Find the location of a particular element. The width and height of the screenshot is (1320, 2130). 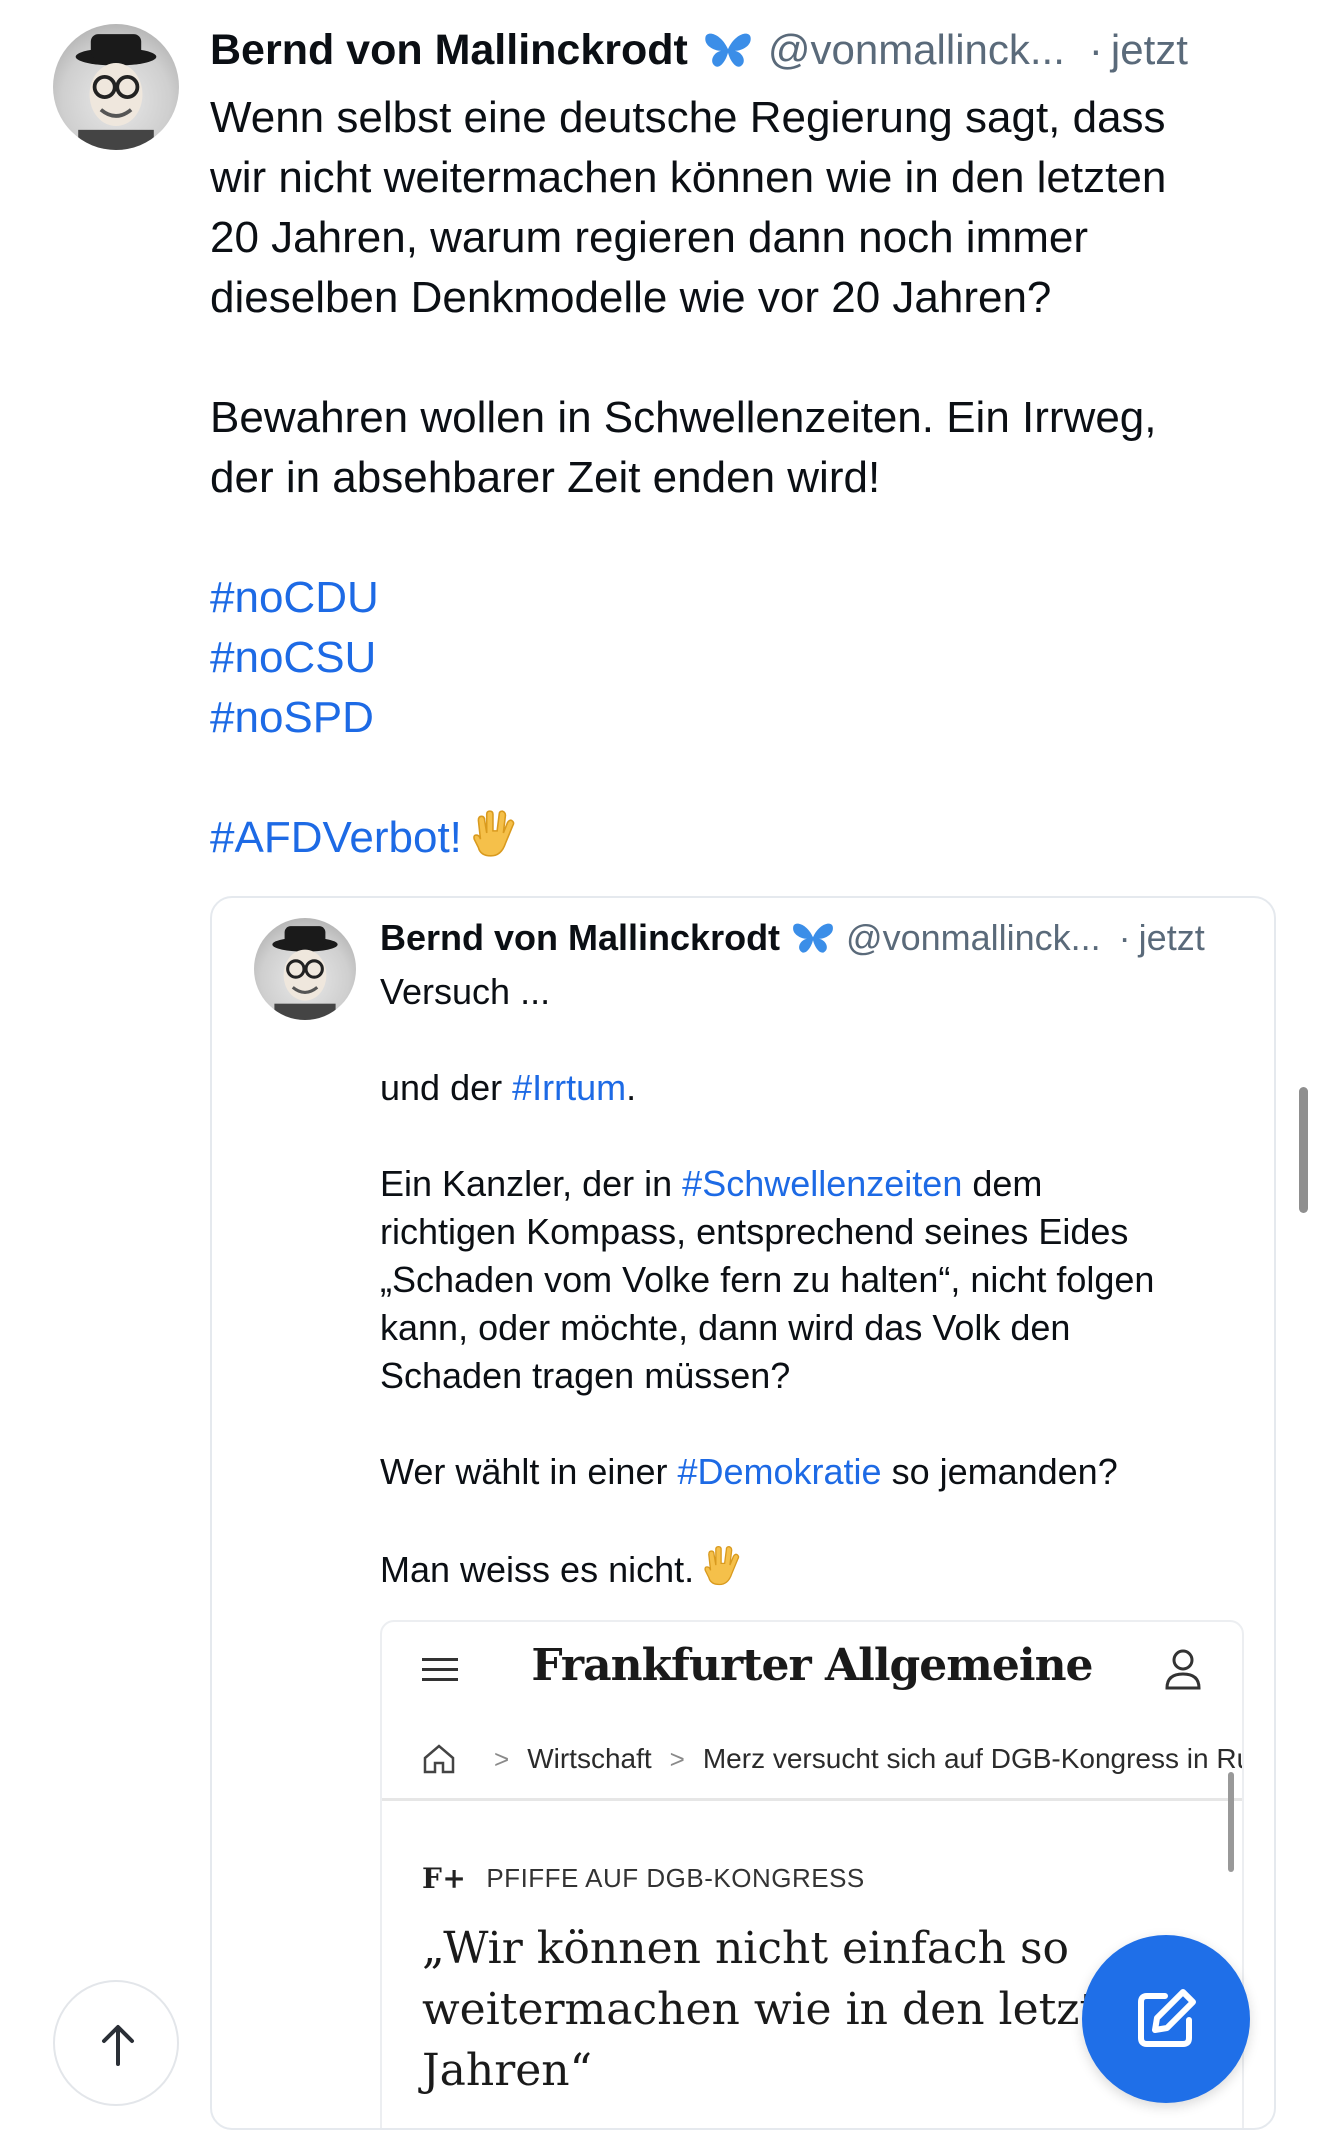

compose-button is located at coordinates (1166, 2019).